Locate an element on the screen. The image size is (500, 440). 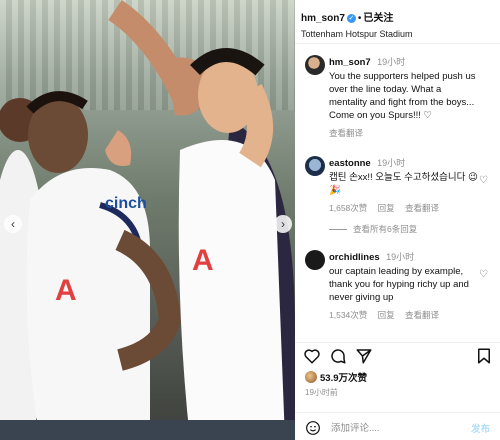
post-actions-bar is located at coordinates (397, 355).